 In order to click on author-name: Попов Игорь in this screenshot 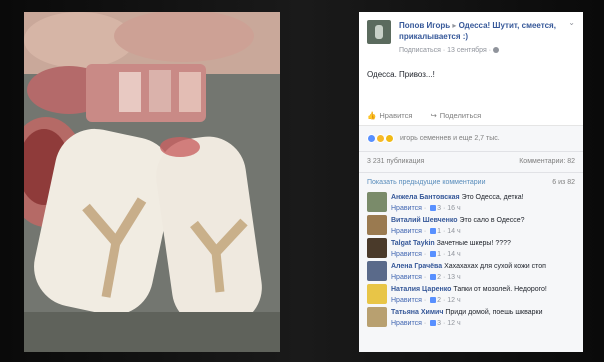, I will do `click(424, 25)`.